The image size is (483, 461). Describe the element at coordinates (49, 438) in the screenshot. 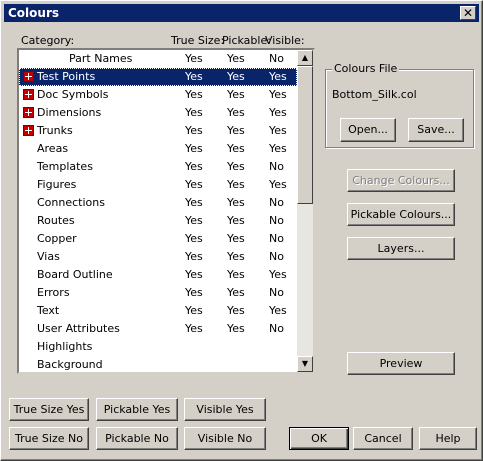

I see `true-size-no-button: True Size No` at that location.